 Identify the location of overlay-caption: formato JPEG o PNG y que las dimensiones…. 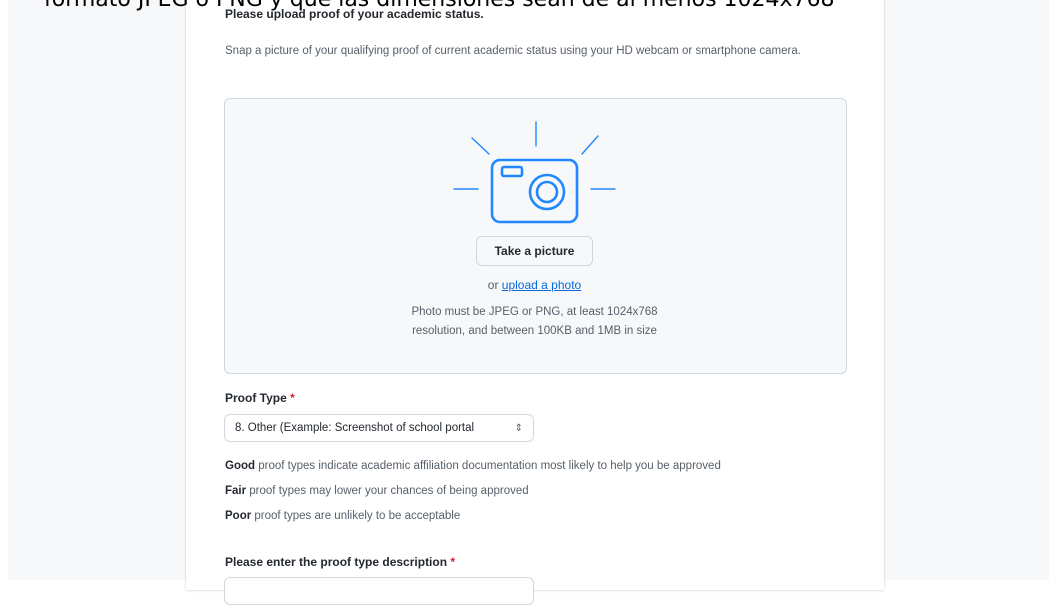
(544, 6).